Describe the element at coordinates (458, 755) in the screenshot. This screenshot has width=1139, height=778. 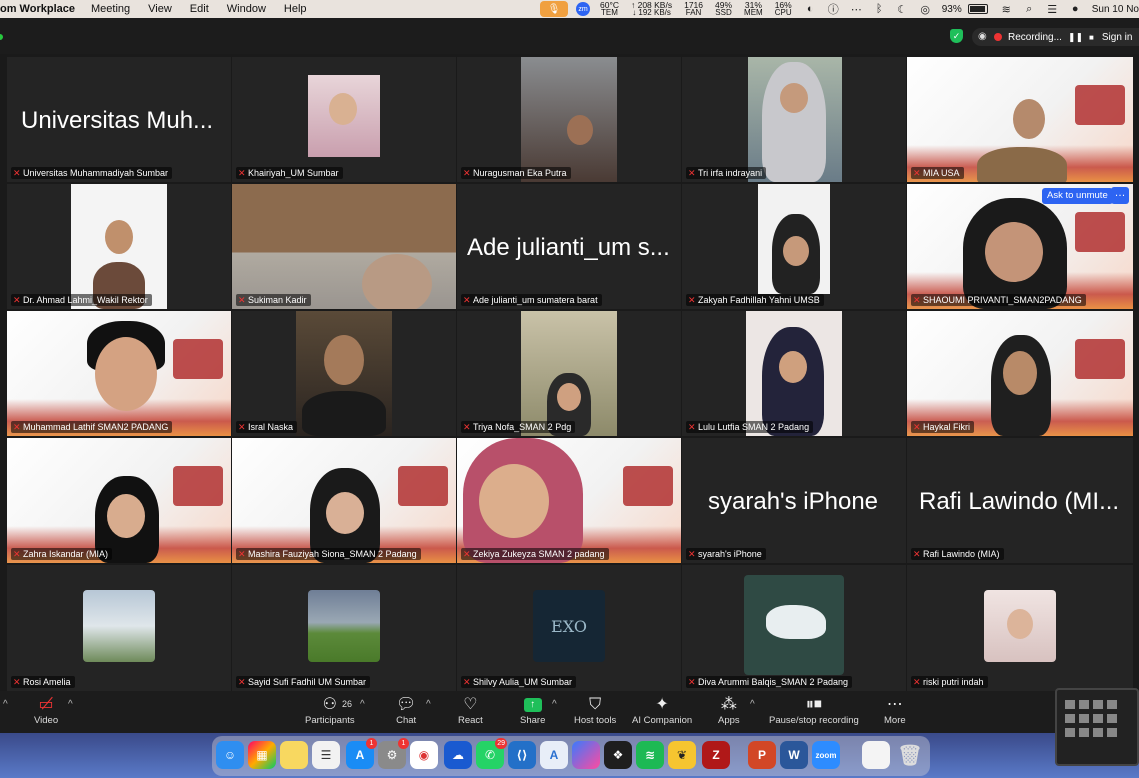
I see `vpn-icon: ☁` at that location.